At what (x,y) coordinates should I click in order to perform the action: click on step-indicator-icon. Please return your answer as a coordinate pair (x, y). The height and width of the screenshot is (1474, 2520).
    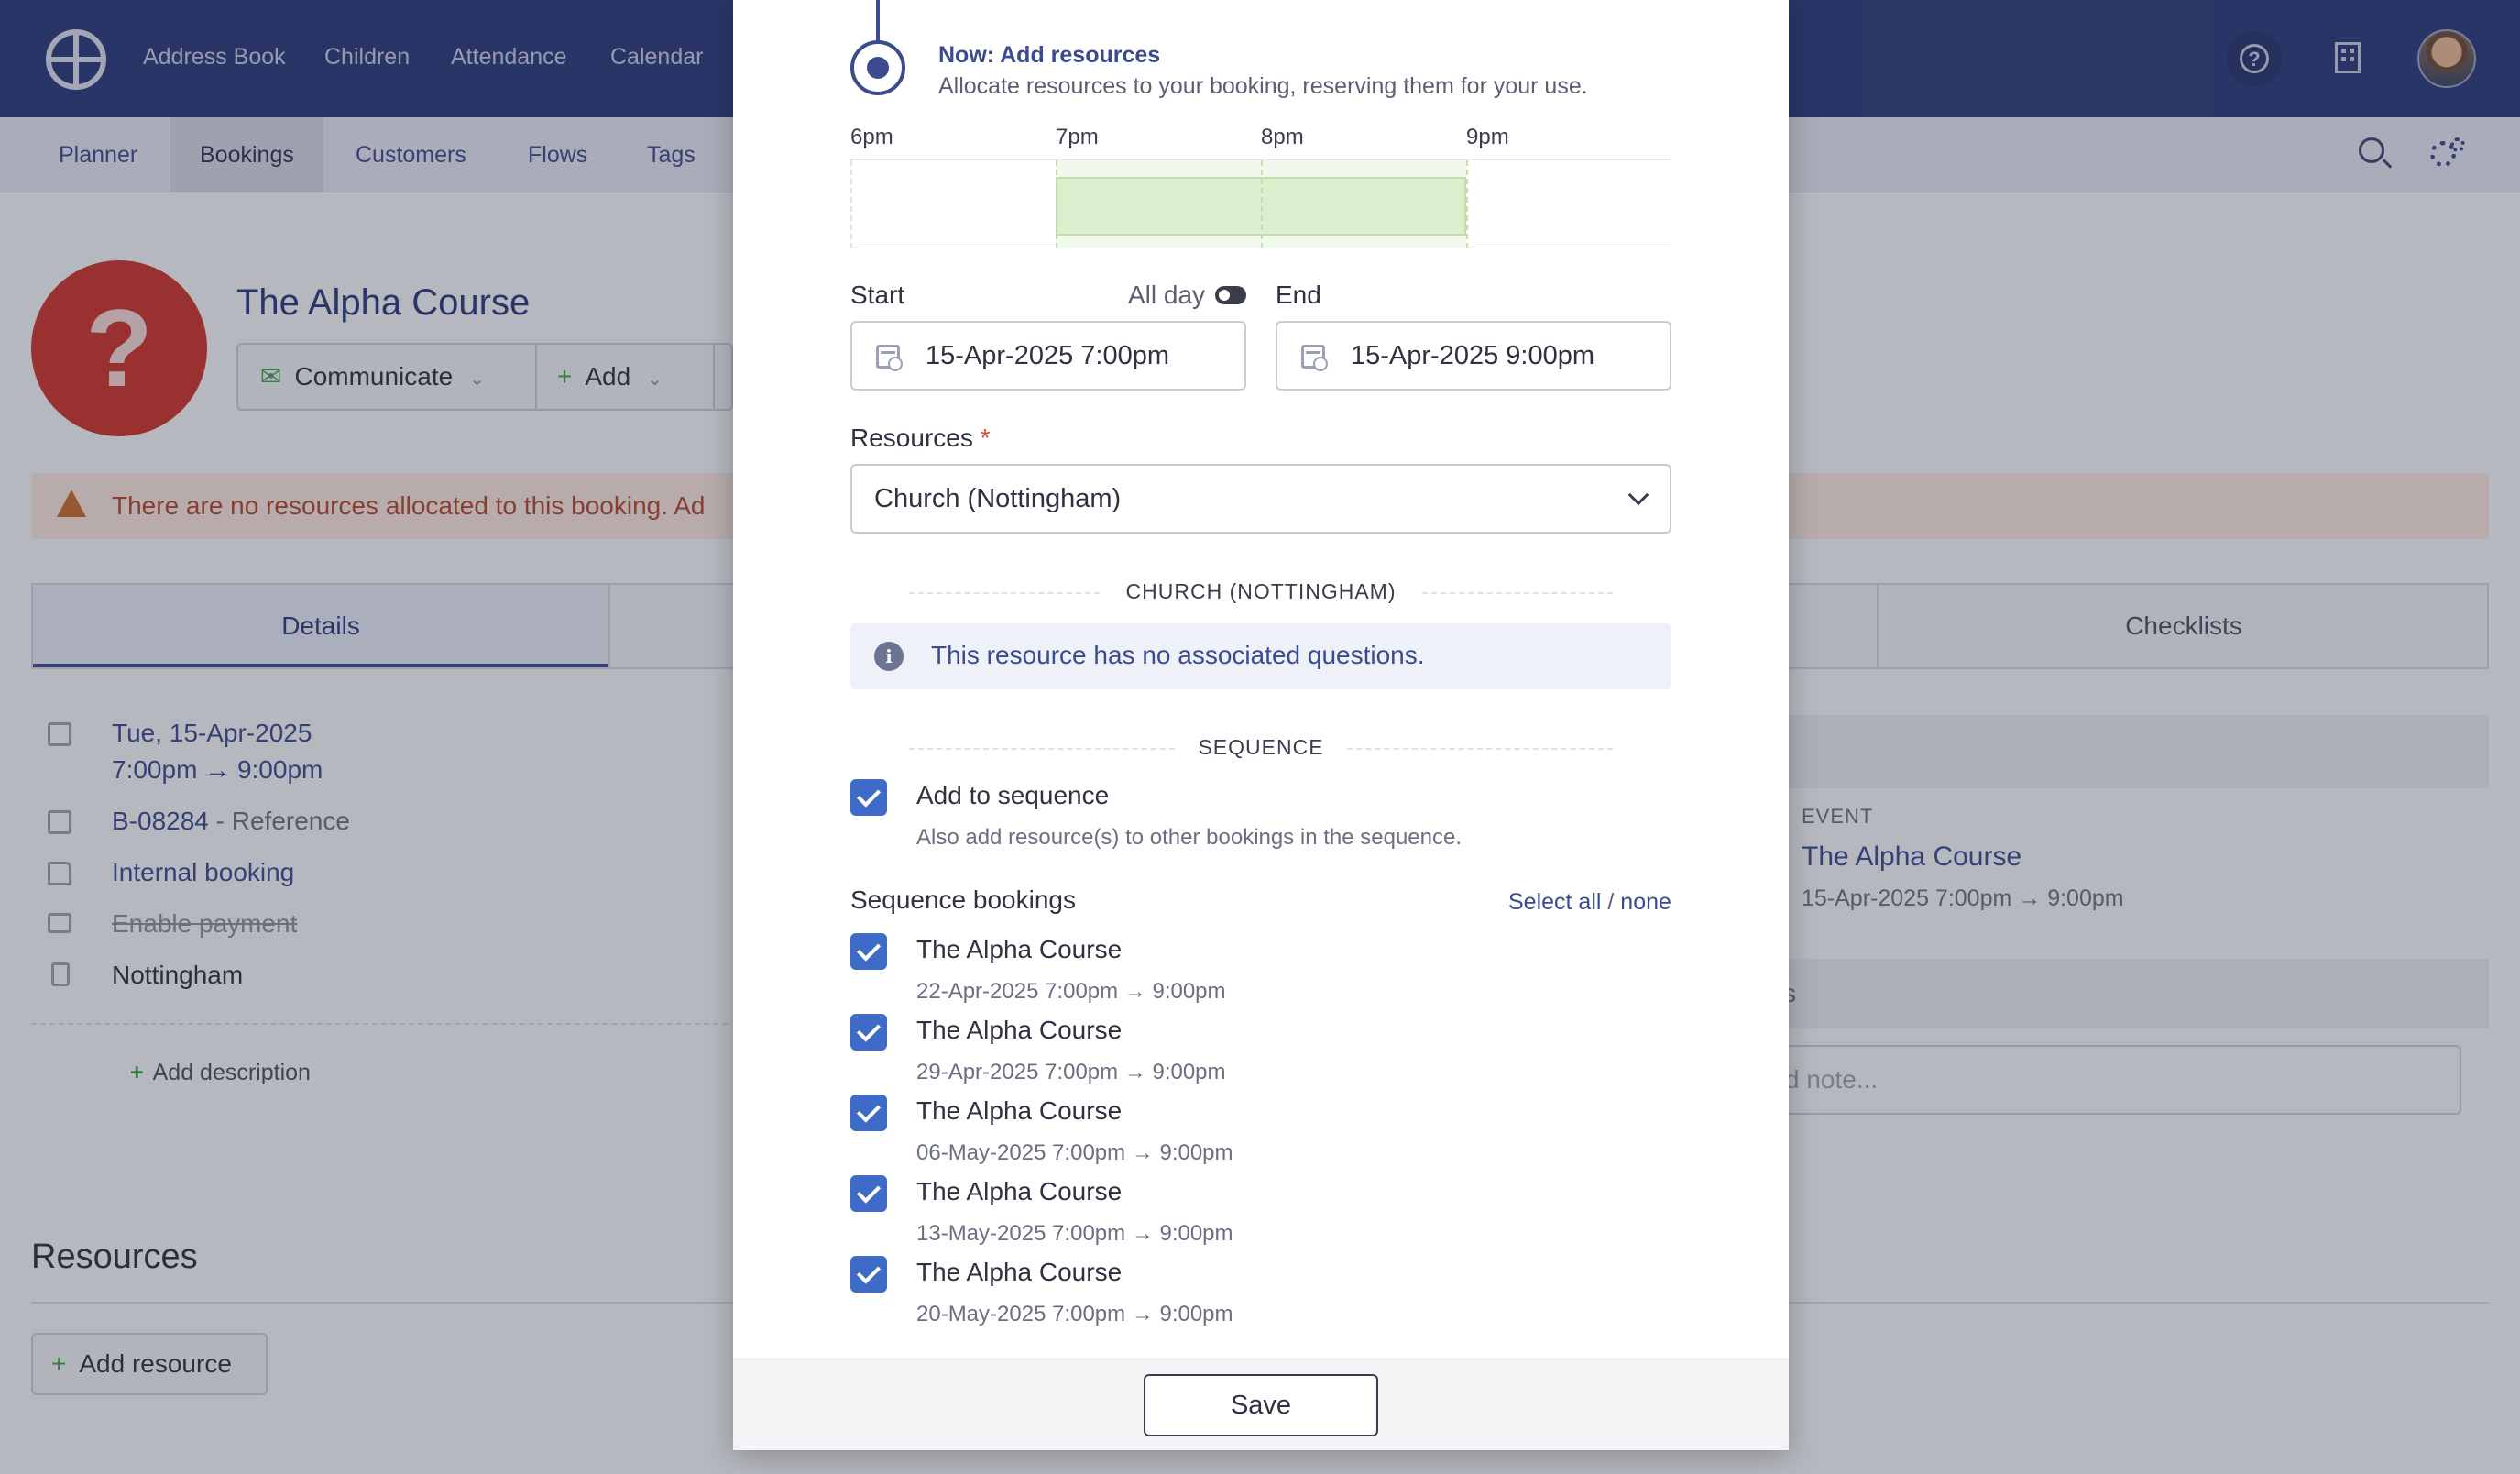
    Looking at the image, I should click on (877, 67).